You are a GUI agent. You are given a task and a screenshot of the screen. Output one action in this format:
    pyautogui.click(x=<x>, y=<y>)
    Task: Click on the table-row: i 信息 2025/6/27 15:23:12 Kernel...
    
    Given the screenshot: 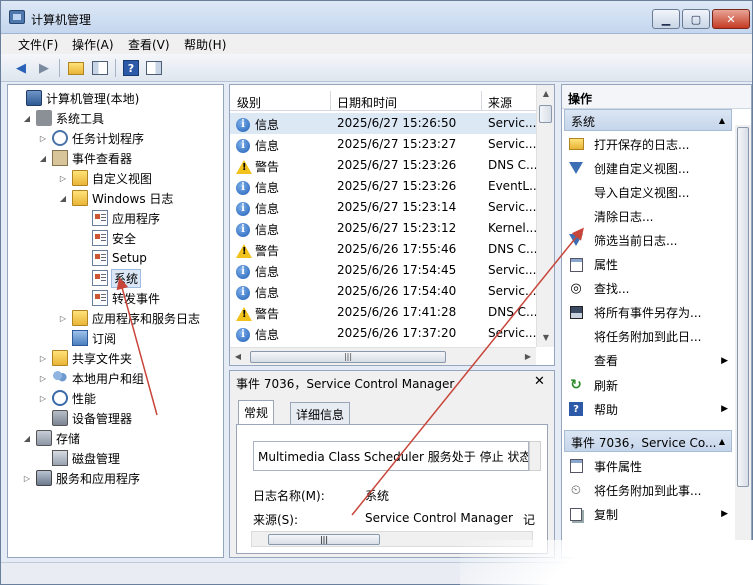 What is the action you would take?
    pyautogui.click(x=383, y=228)
    